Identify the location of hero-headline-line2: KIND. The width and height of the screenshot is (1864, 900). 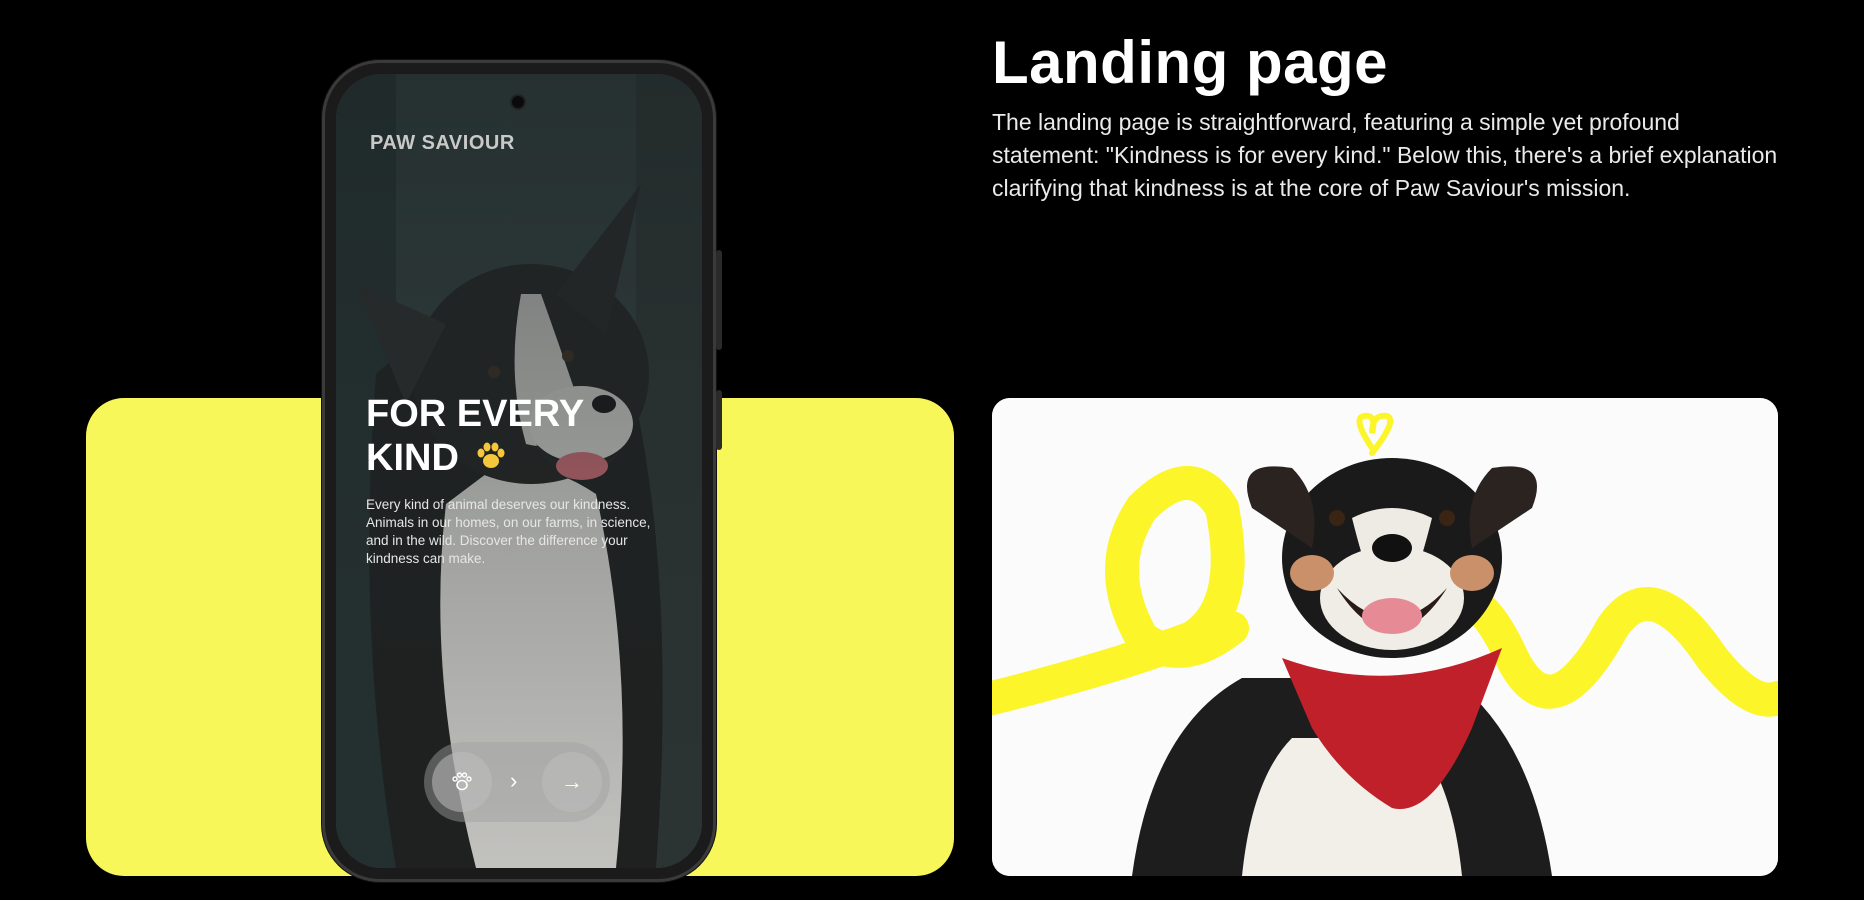
(412, 458).